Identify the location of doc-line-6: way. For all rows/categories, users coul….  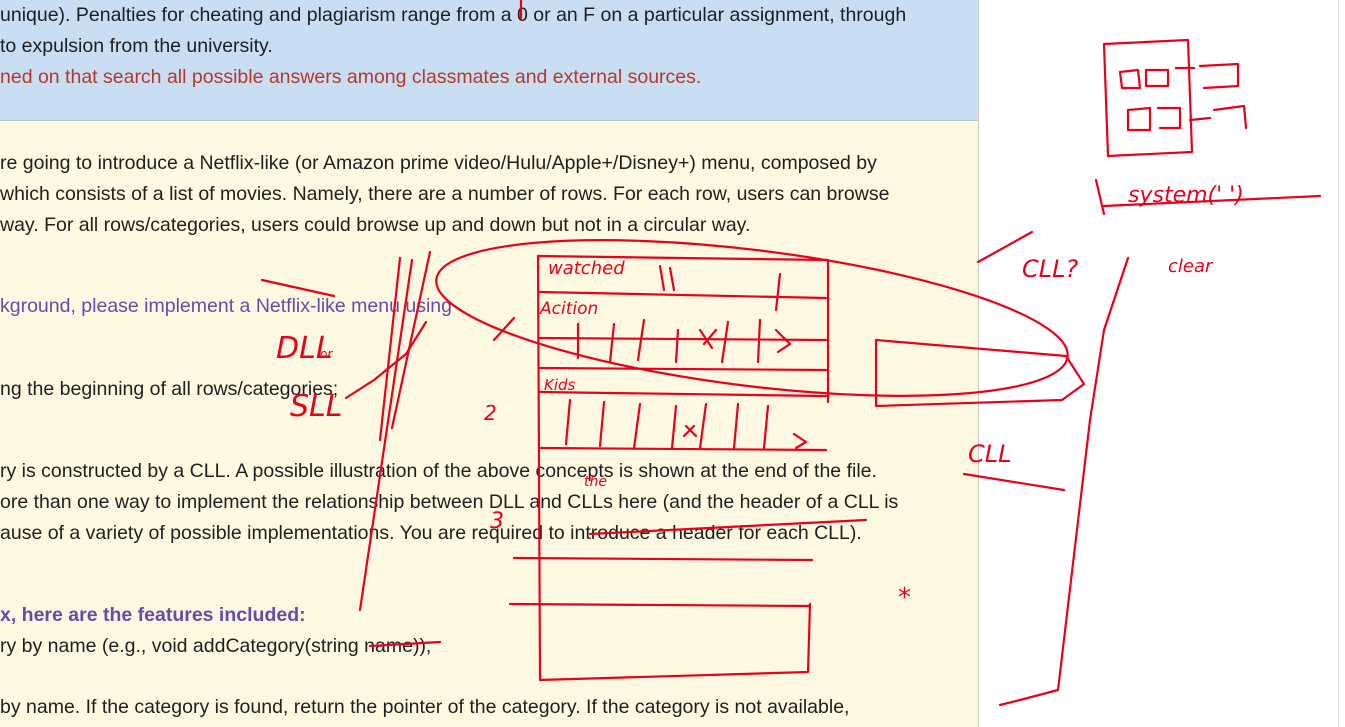
(375, 225).